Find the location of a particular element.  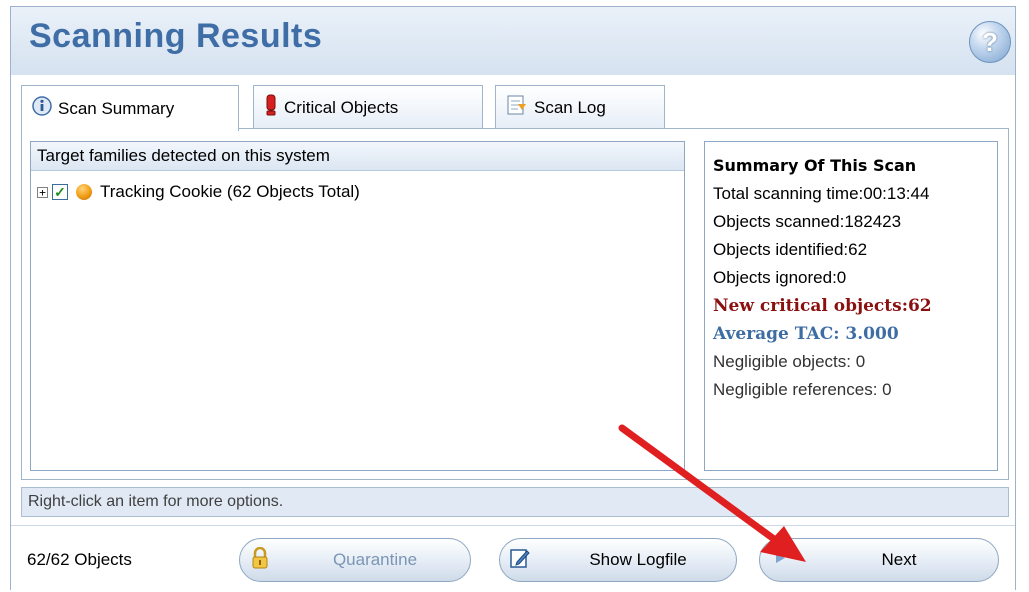

expand-icon: + is located at coordinates (42, 192).